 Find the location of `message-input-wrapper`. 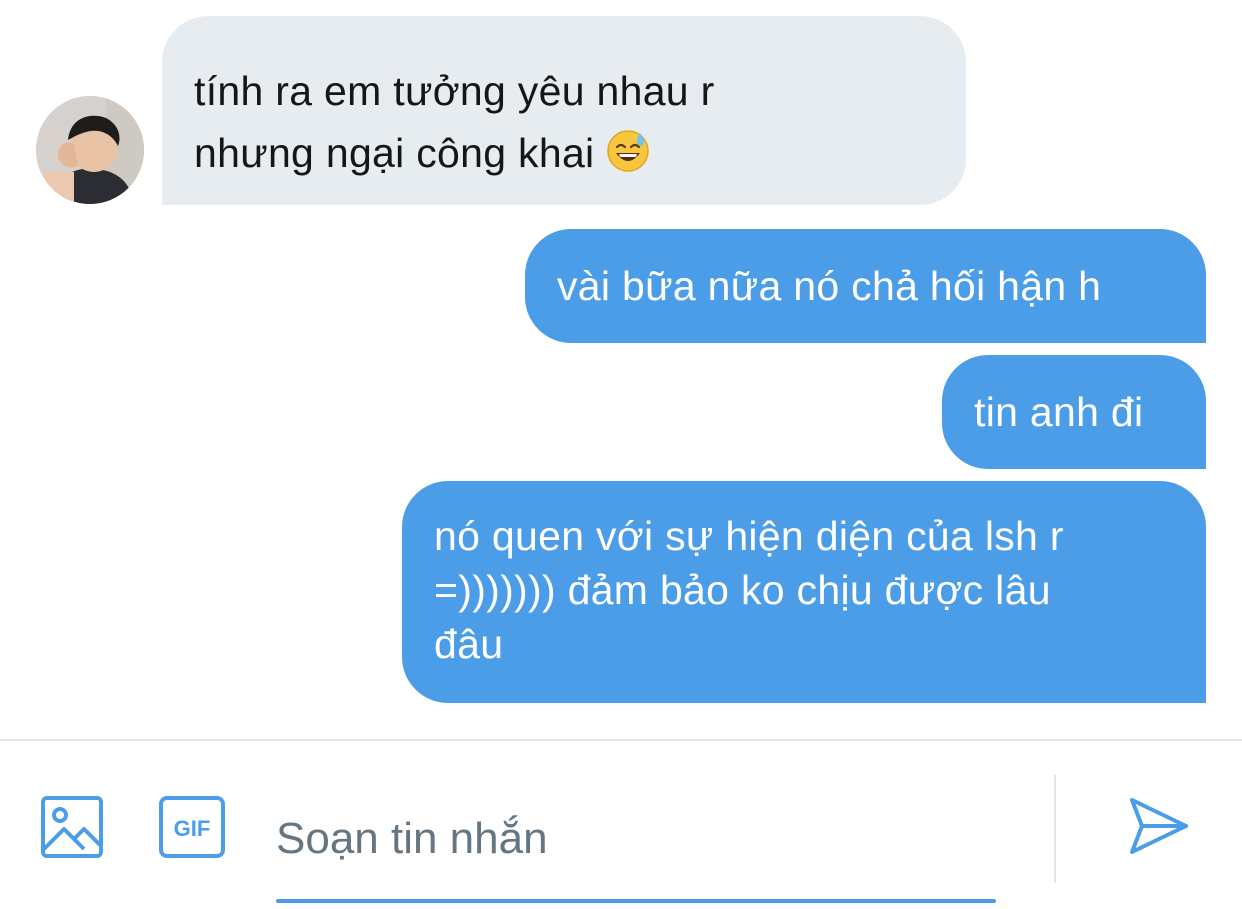

message-input-wrapper is located at coordinates (636, 842).